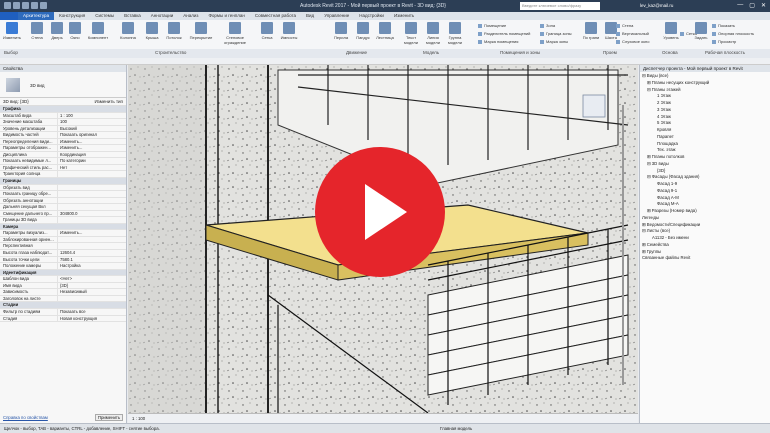  What do you see at coordinates (37, 31) in the screenshot?
I see `wall-button: Стена` at bounding box center [37, 31].